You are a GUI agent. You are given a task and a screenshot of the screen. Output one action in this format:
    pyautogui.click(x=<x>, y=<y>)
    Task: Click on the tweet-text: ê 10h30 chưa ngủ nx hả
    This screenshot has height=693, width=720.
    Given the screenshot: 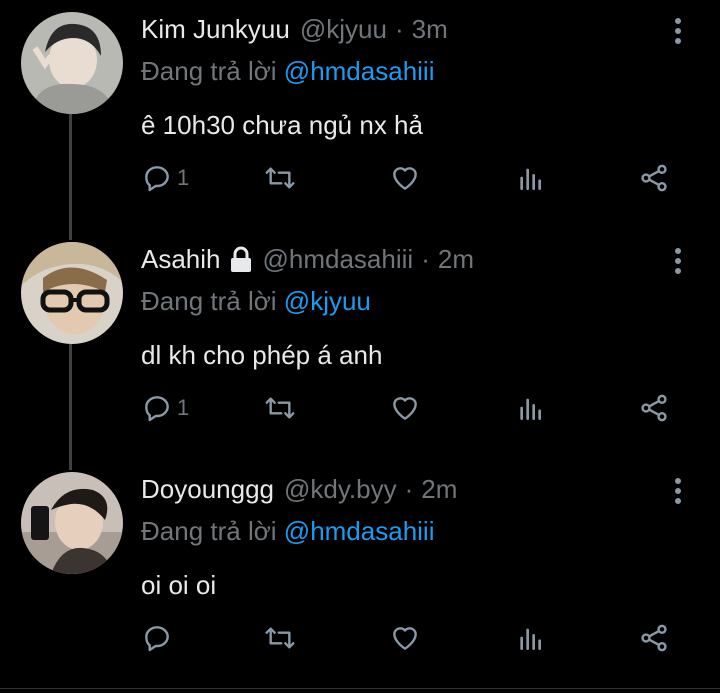 What is the action you would take?
    pyautogui.click(x=282, y=125)
    